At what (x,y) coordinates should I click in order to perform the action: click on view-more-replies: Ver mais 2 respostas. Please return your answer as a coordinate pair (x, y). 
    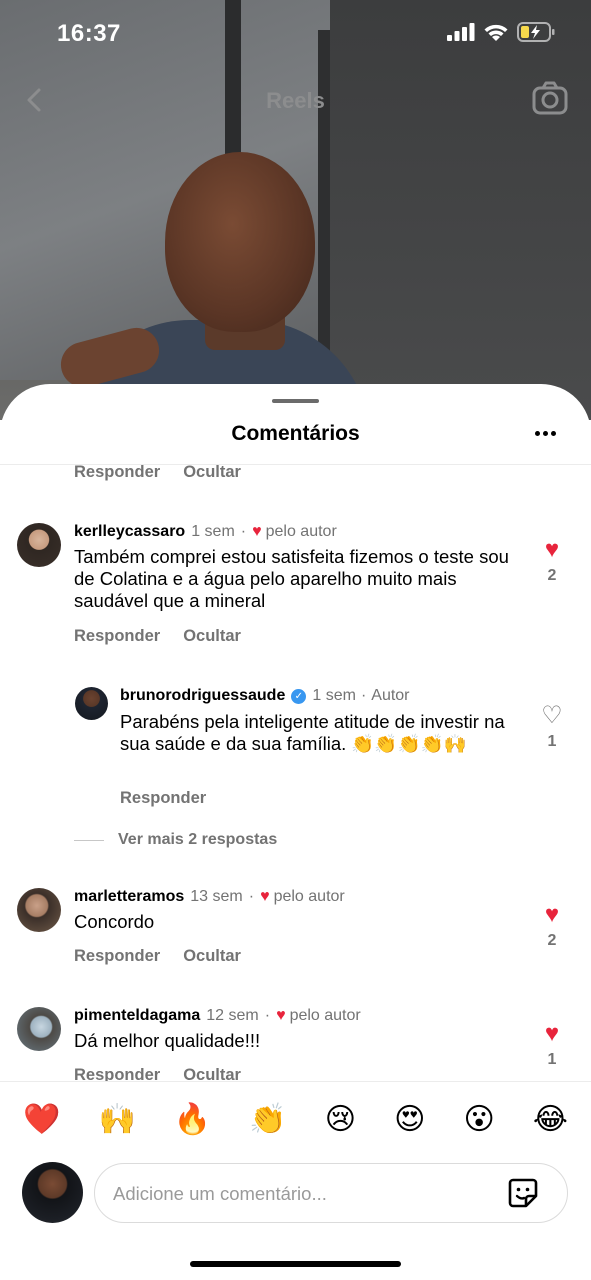
    Looking at the image, I should click on (175, 840).